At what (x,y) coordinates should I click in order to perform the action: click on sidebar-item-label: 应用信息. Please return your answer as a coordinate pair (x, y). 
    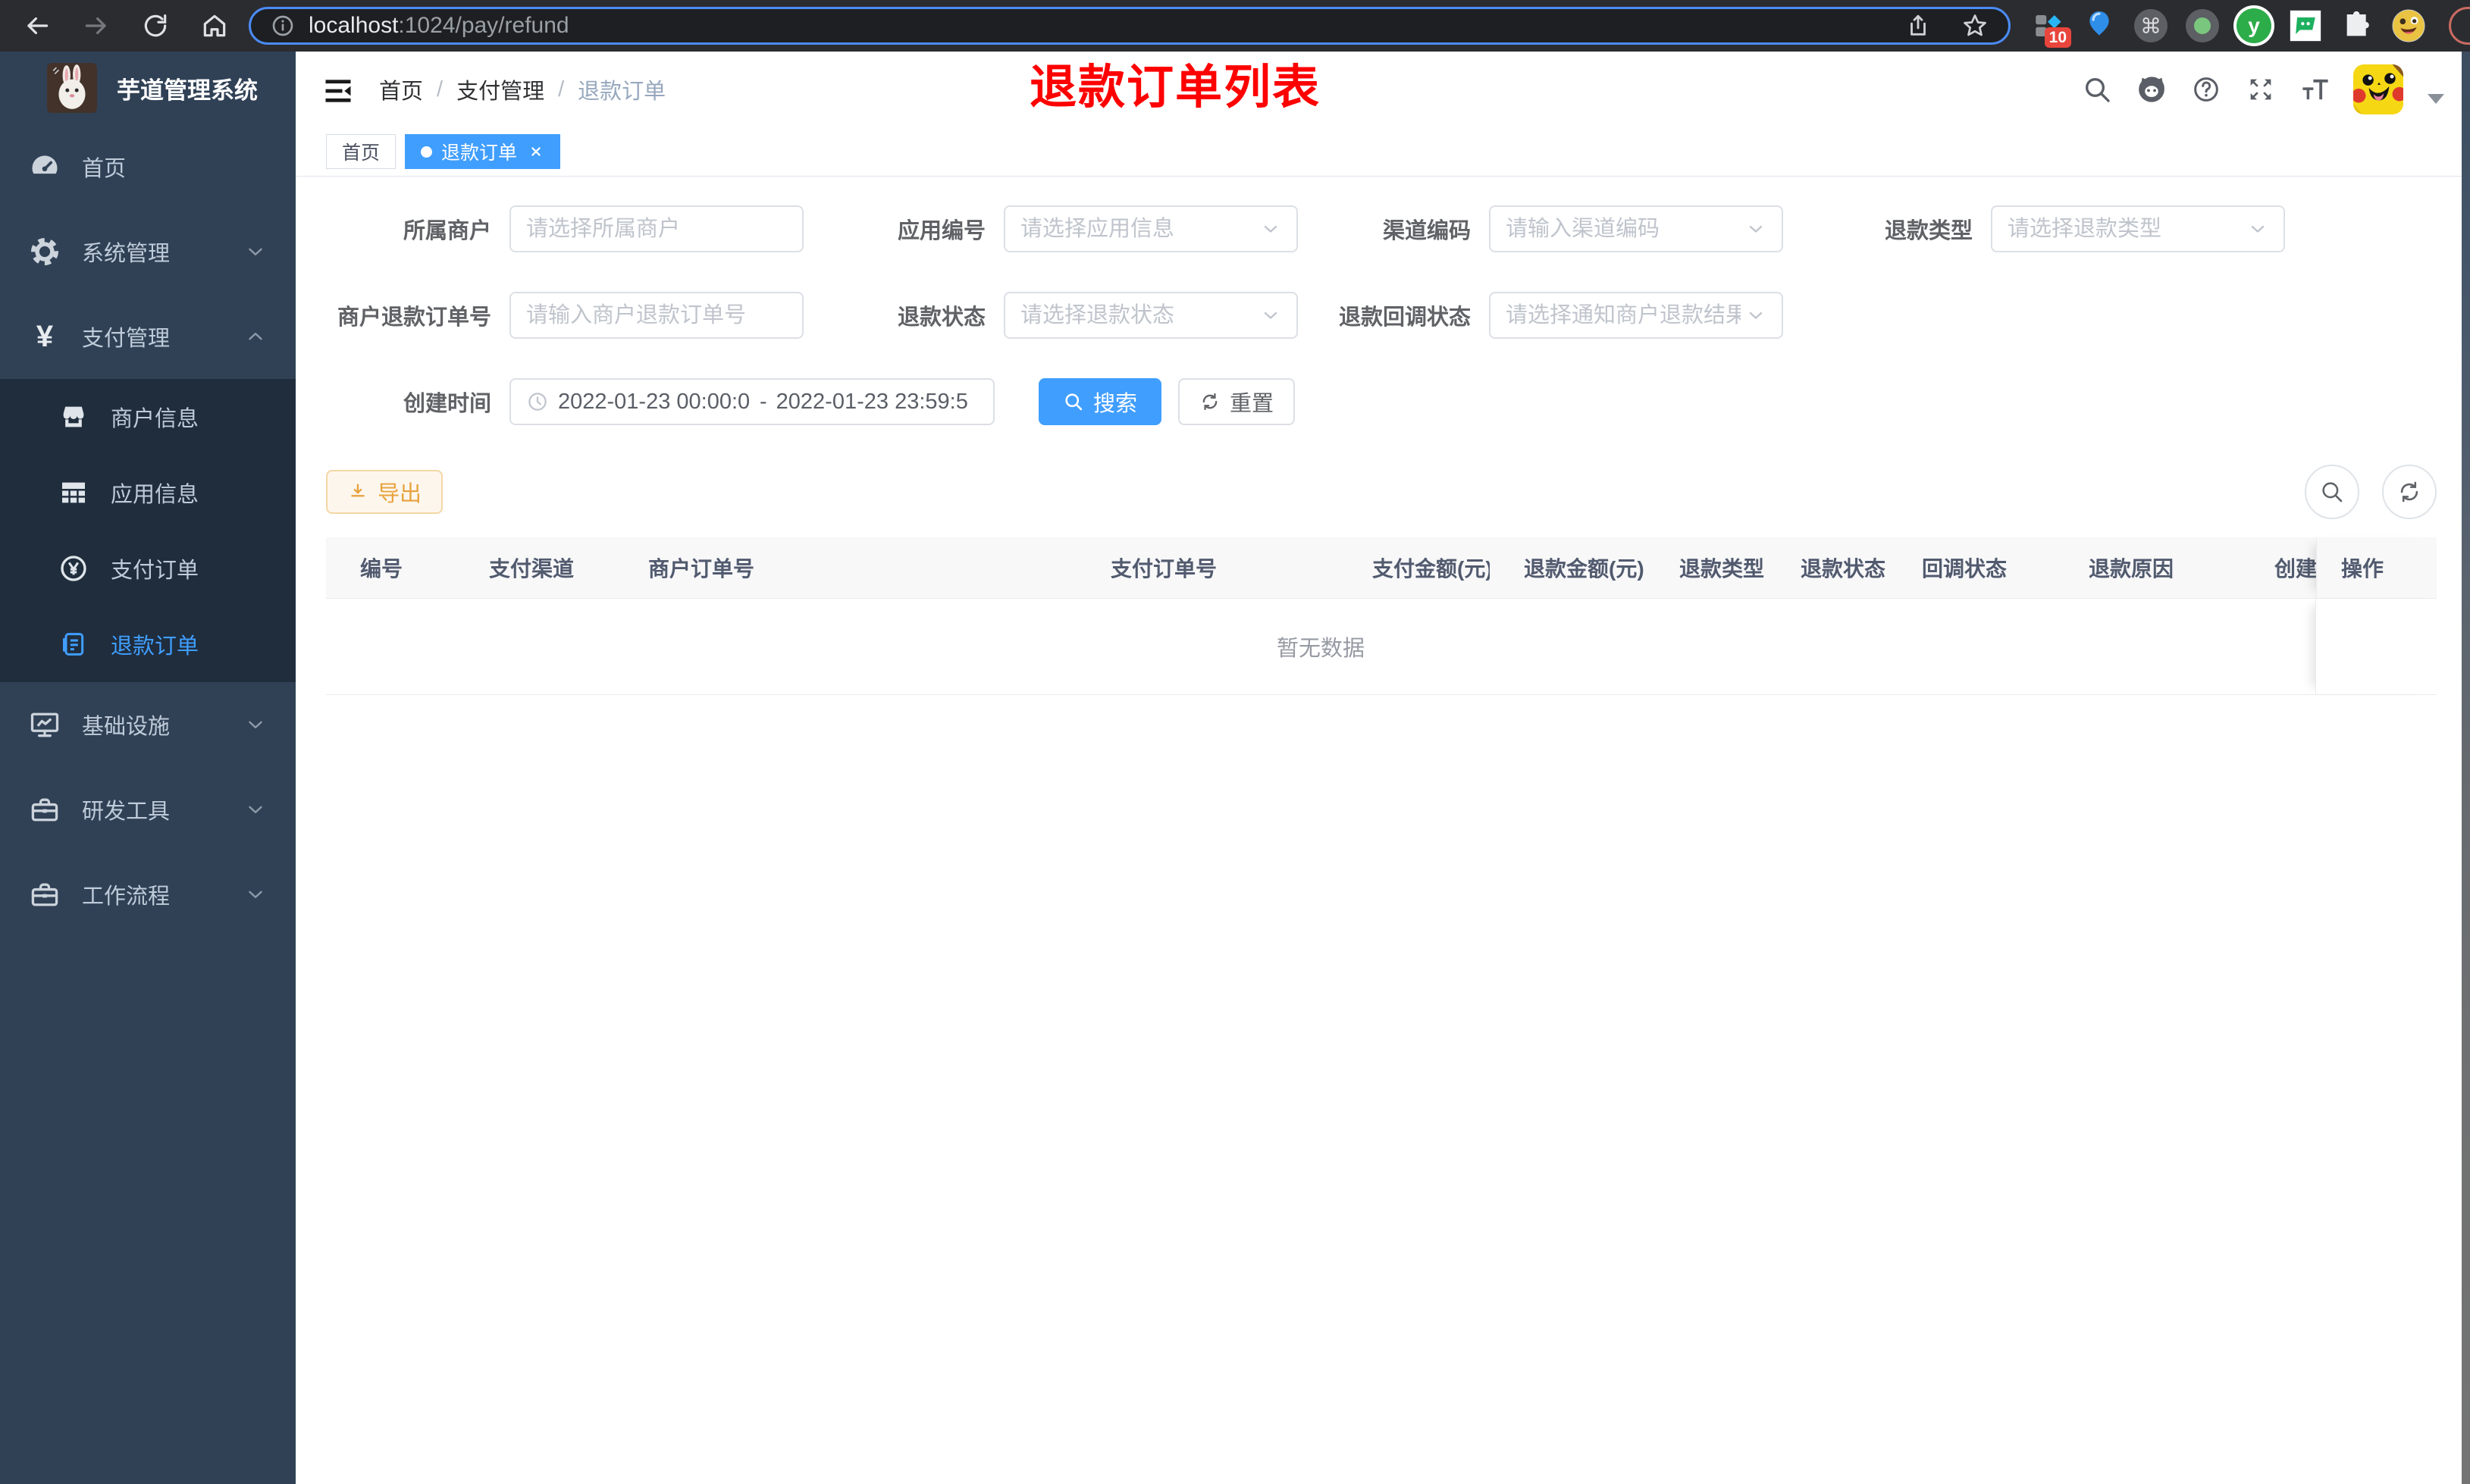
    Looking at the image, I should click on (155, 495).